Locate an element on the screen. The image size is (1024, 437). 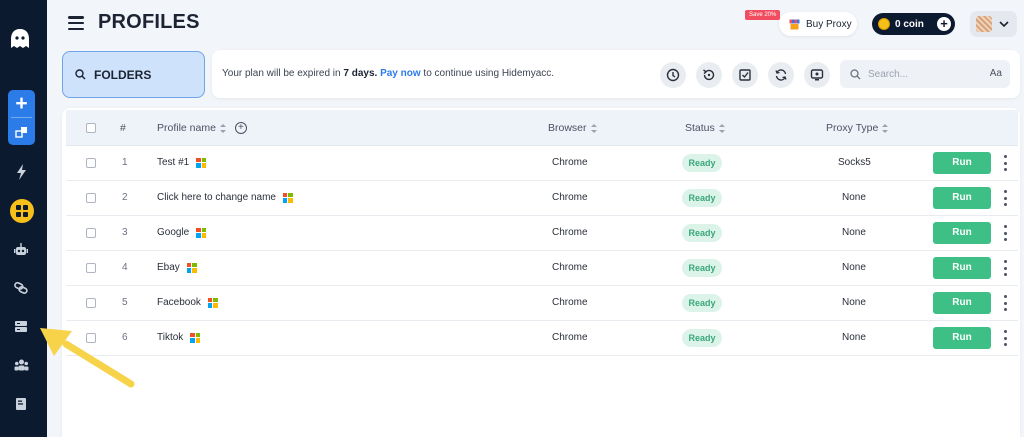
column-header-browser: Browser is located at coordinates (572, 128).